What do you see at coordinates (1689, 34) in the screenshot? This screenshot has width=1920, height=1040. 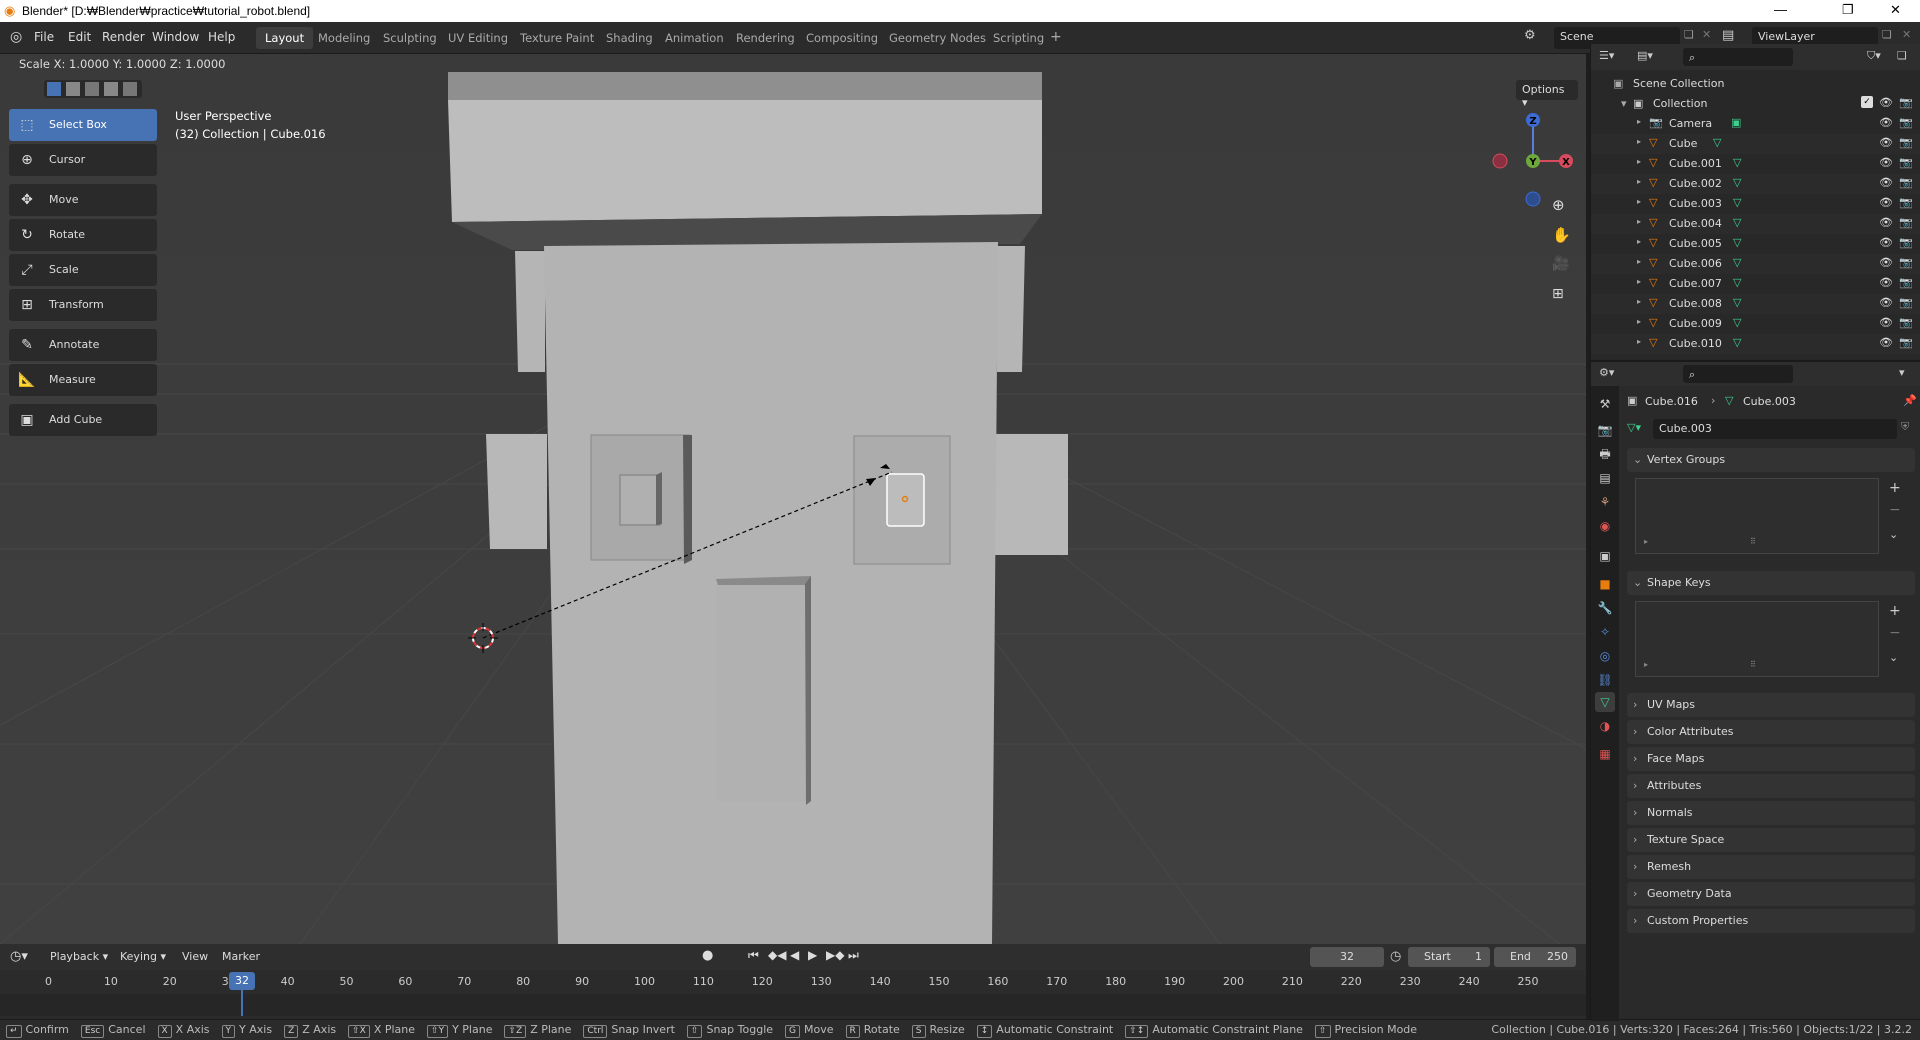 I see `new-scene-icon: ❏` at bounding box center [1689, 34].